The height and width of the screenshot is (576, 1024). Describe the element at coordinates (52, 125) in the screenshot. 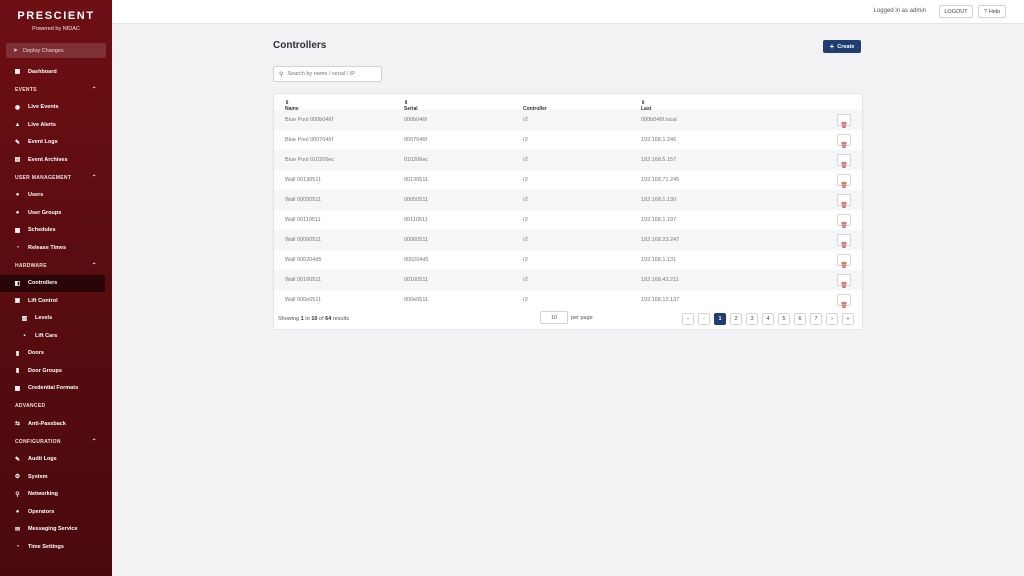

I see `sidebar-item-live-alerts: ▲ Live Alerts` at that location.